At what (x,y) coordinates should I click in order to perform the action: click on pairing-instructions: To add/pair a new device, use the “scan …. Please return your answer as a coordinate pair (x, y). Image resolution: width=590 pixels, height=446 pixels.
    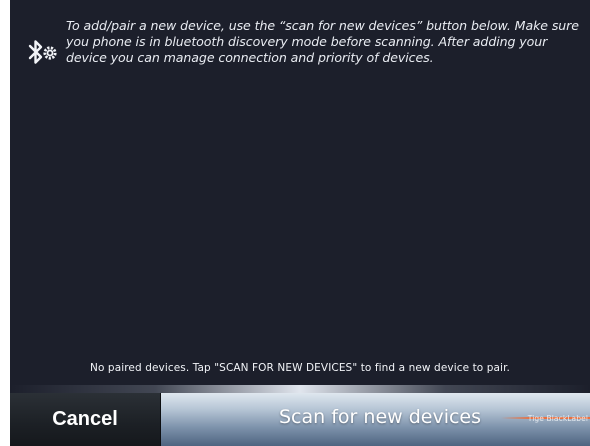
    Looking at the image, I should click on (322, 41).